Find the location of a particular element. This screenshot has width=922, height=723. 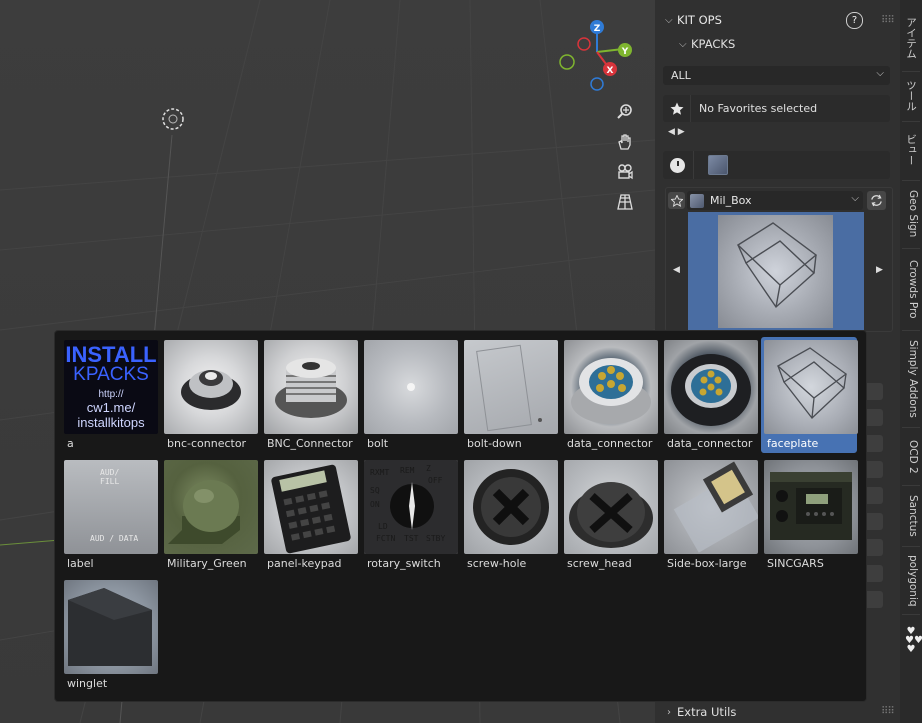

svg-text: Z is located at coordinates (597, 29).